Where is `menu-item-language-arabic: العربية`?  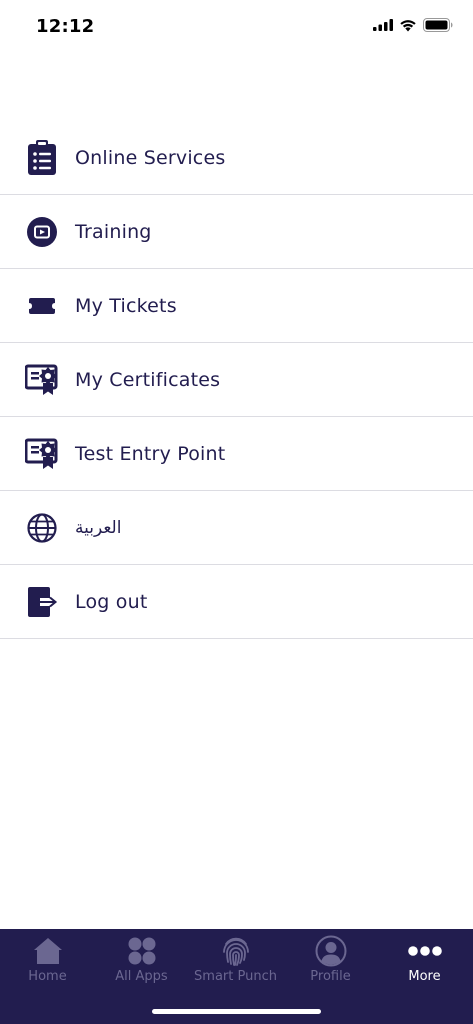
menu-item-language-arabic: العربية is located at coordinates (236, 528).